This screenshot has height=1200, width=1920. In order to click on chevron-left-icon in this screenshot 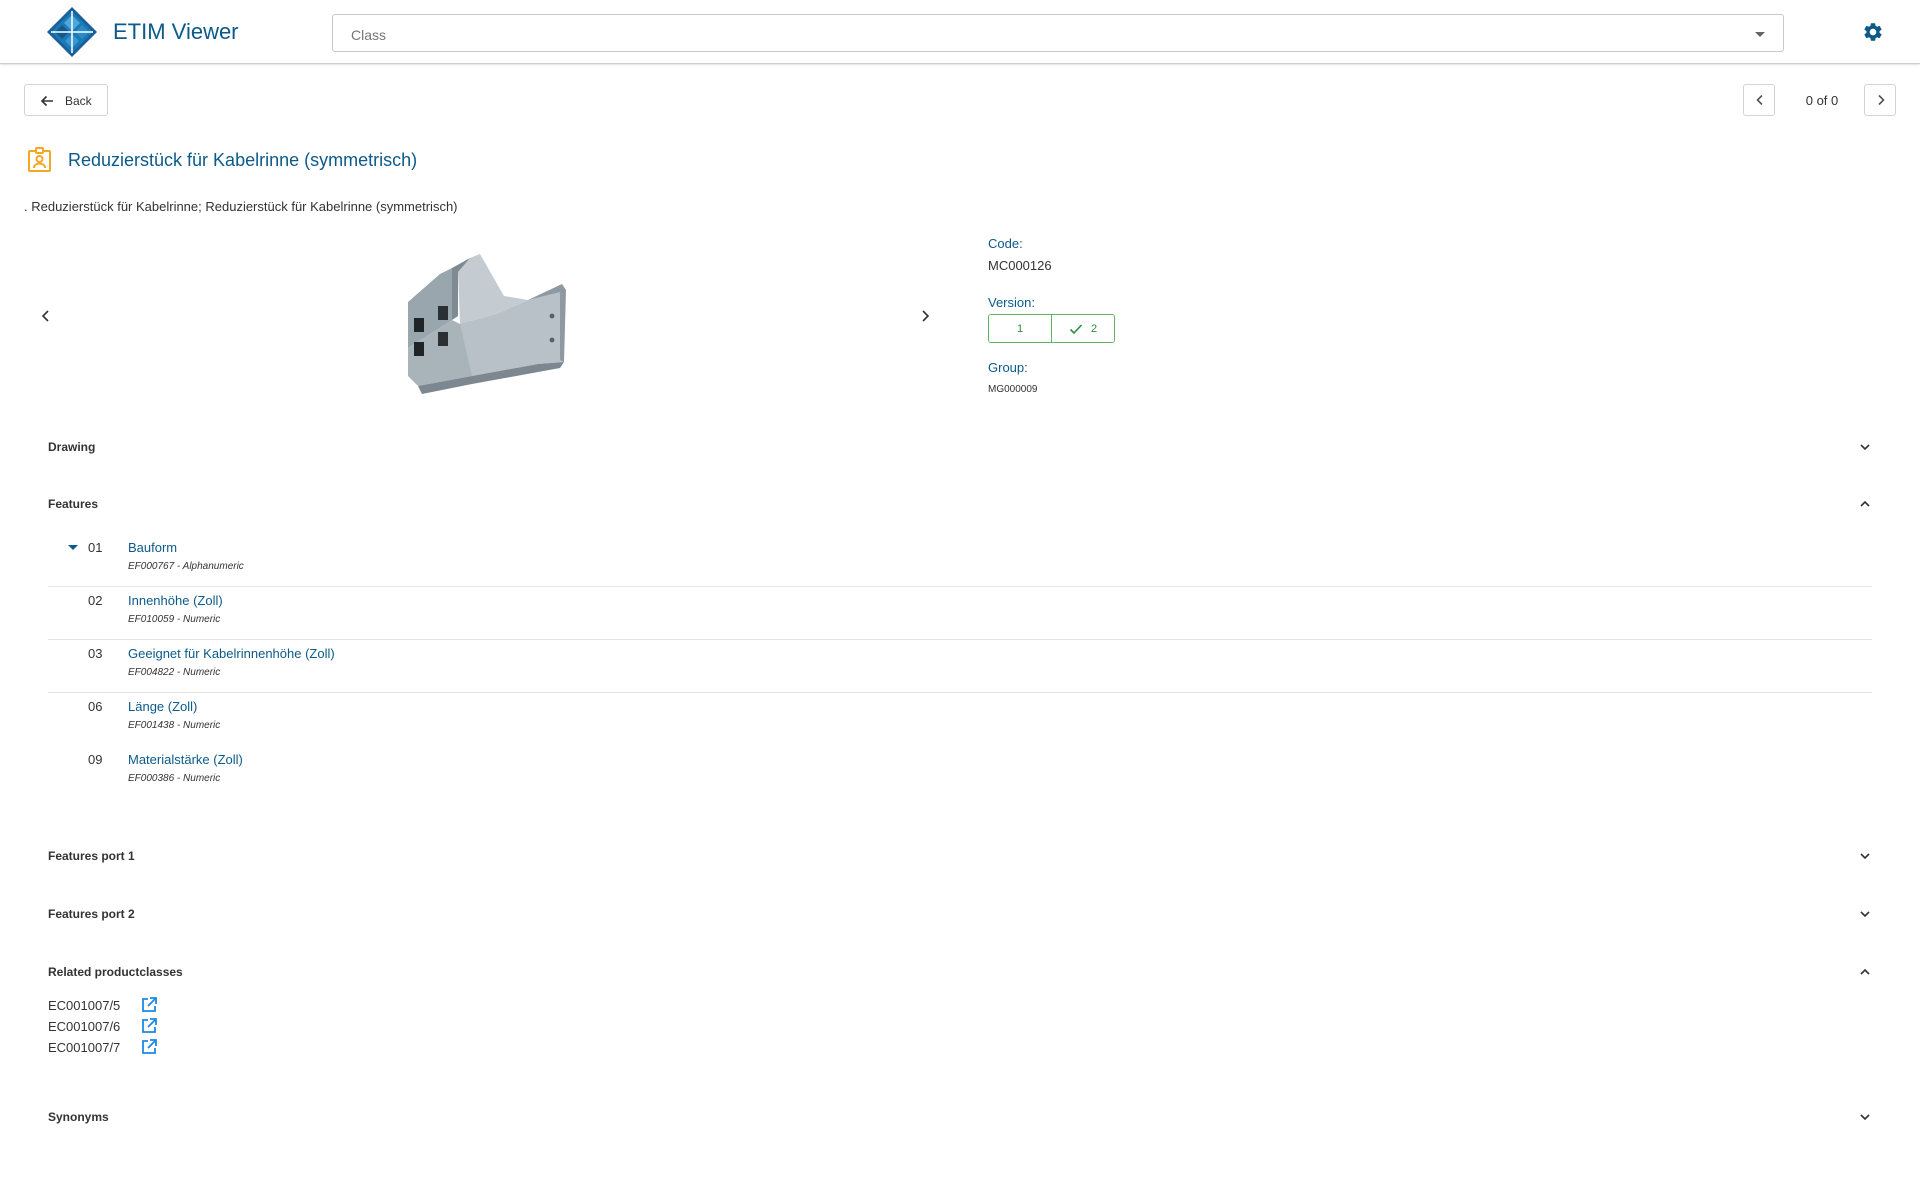, I will do `click(1759, 100)`.